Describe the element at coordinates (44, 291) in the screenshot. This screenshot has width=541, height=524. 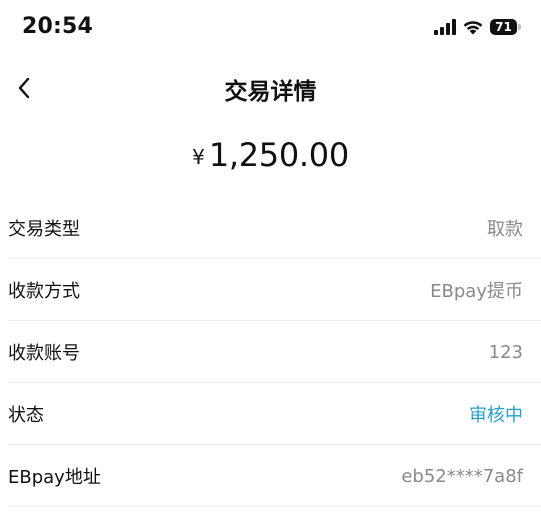
I see `detail-label: 收款方式` at that location.